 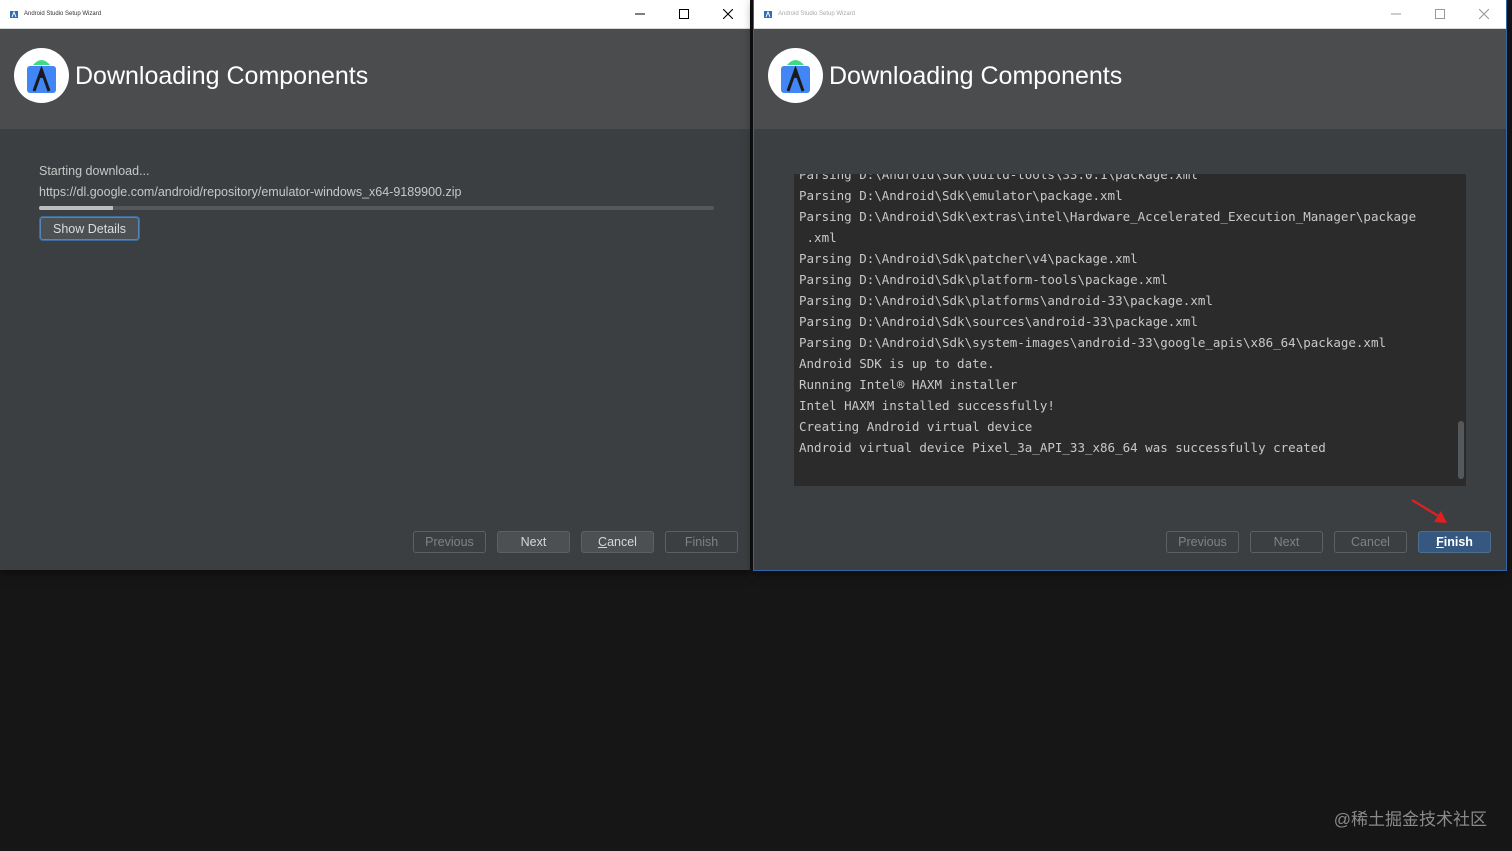 I want to click on console-line: Creating Android virtual device, so click(x=916, y=426).